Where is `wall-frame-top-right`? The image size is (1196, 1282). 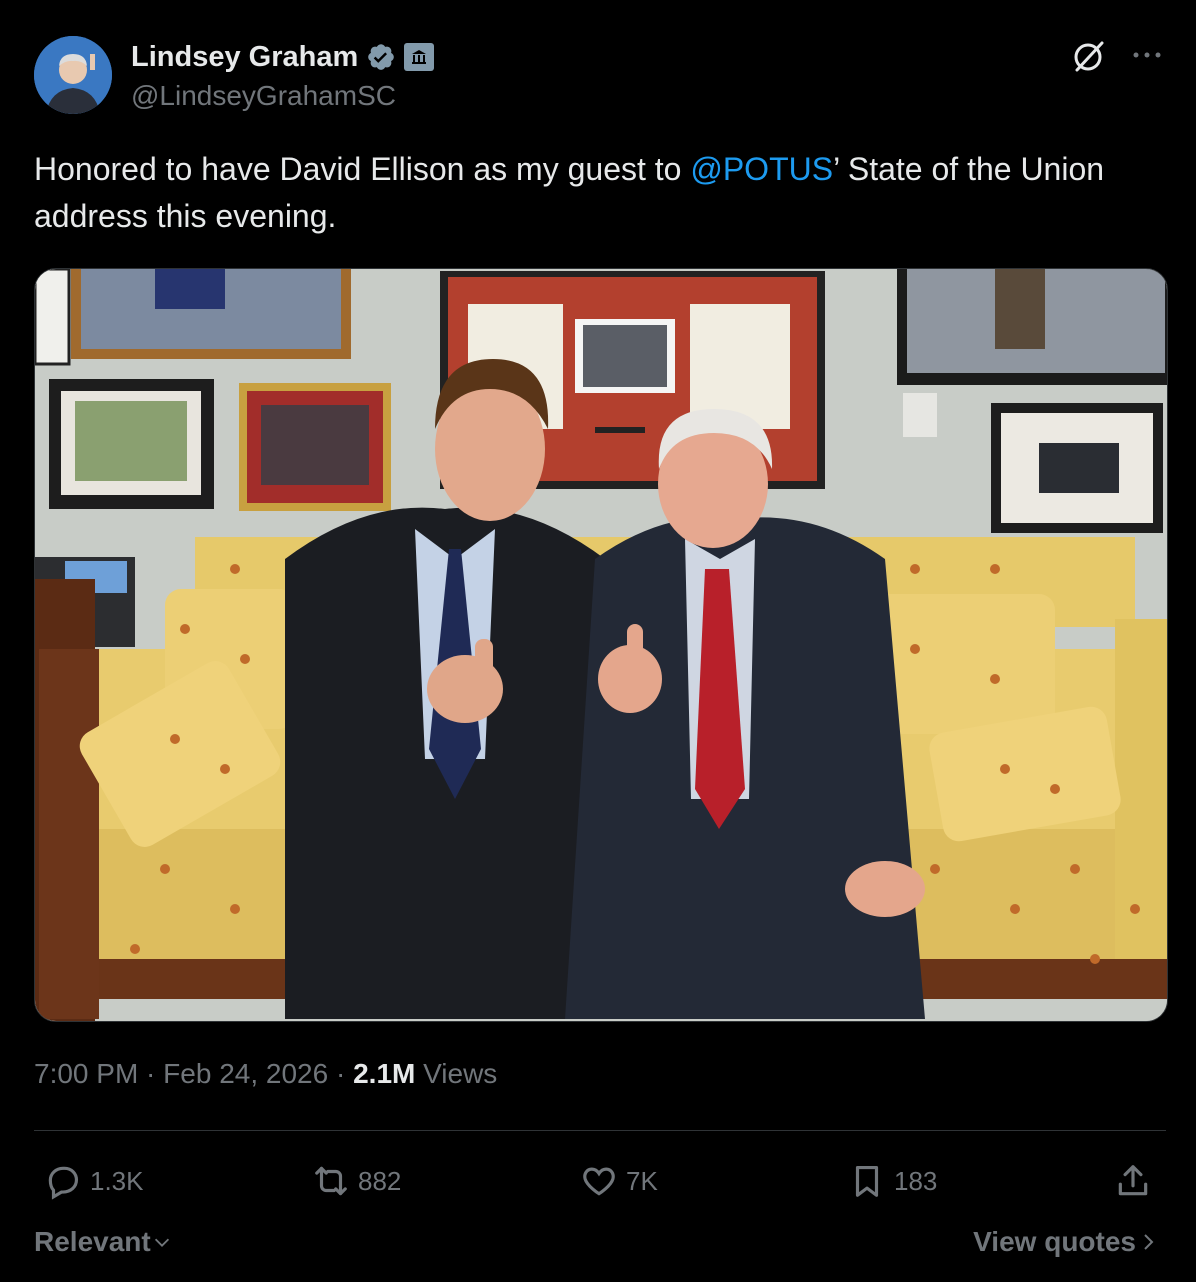 wall-frame-top-right is located at coordinates (1032, 327).